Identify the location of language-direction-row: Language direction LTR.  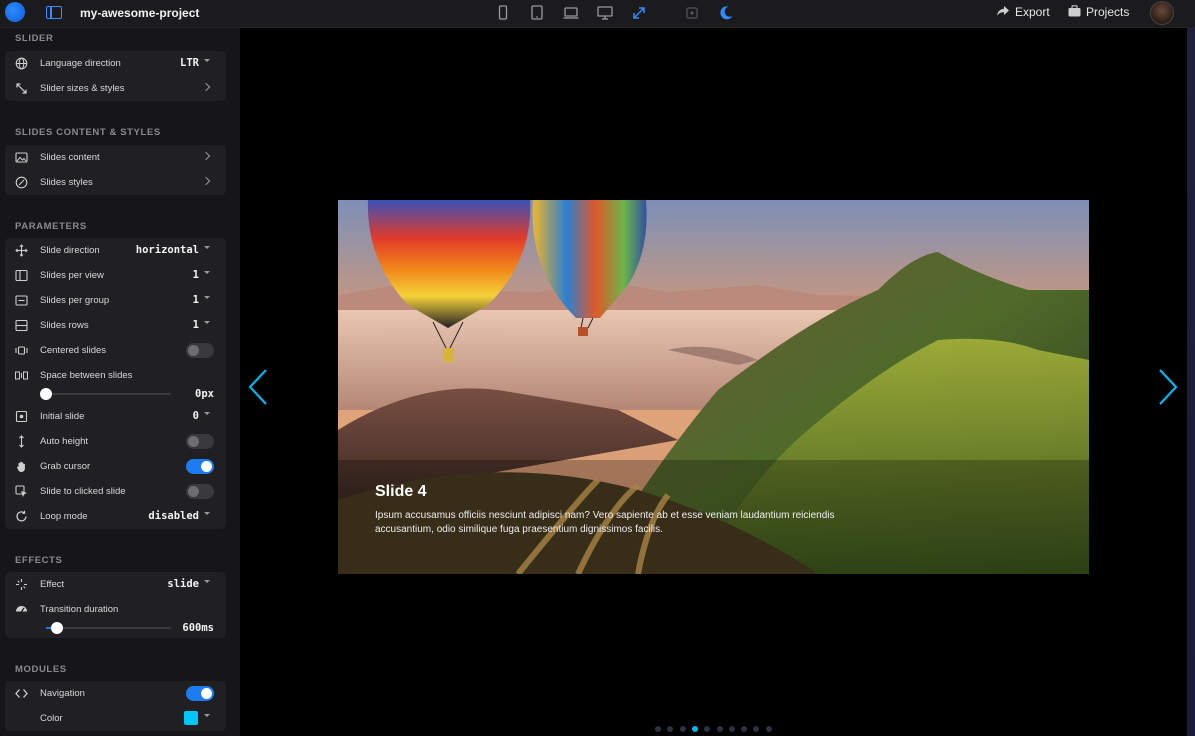
(115, 63).